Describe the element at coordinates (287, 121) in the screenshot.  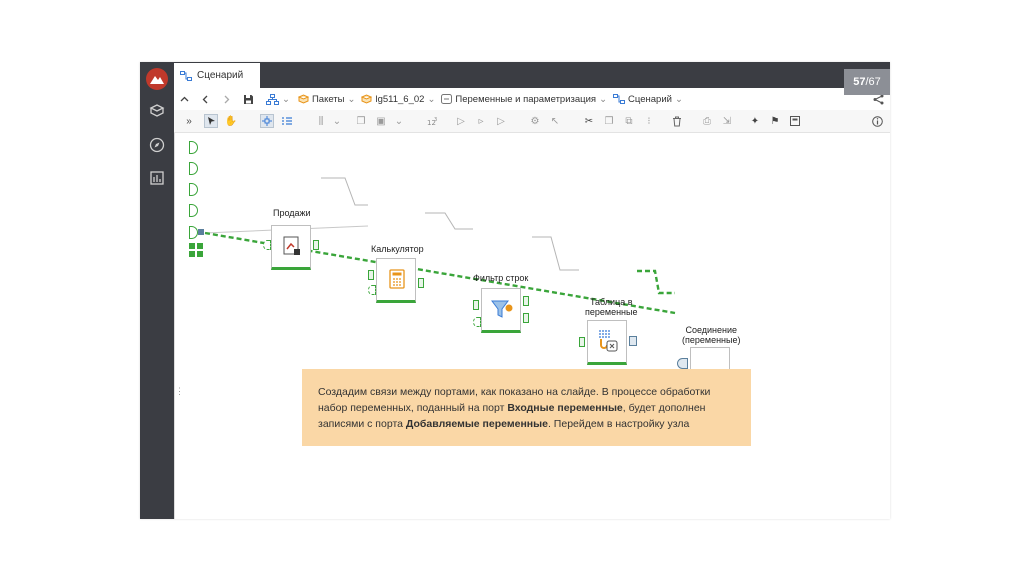
I see `list-view-icon` at that location.